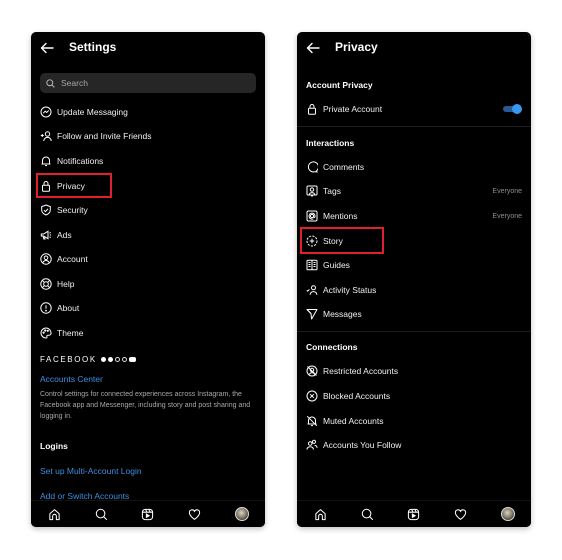 The width and height of the screenshot is (562, 560). I want to click on account-circle-icon, so click(46, 259).